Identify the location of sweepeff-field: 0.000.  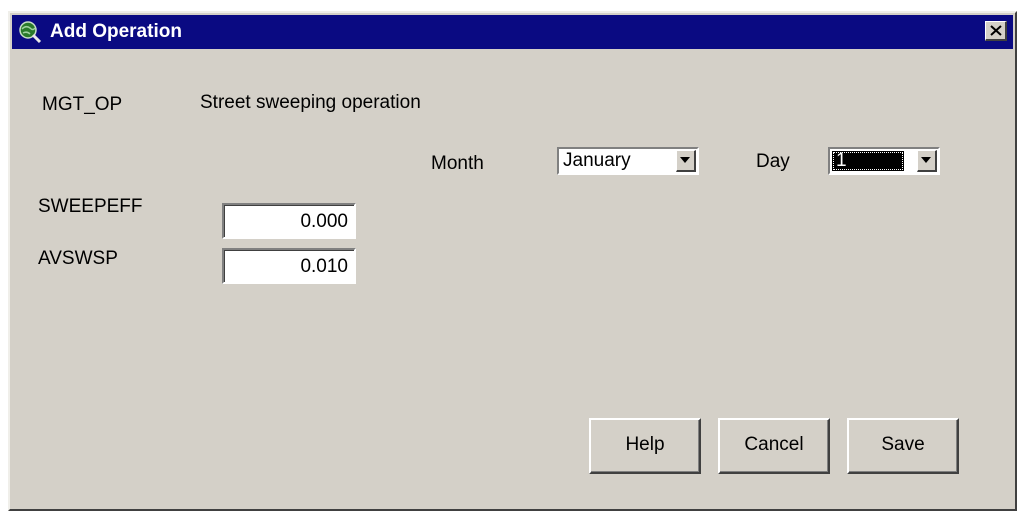
(289, 221).